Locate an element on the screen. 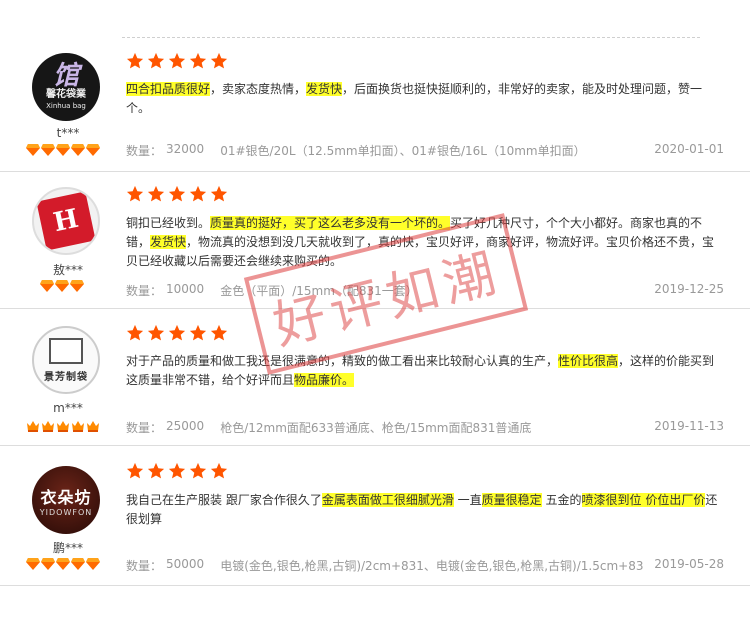  username: 鹏*** is located at coordinates (67, 548).